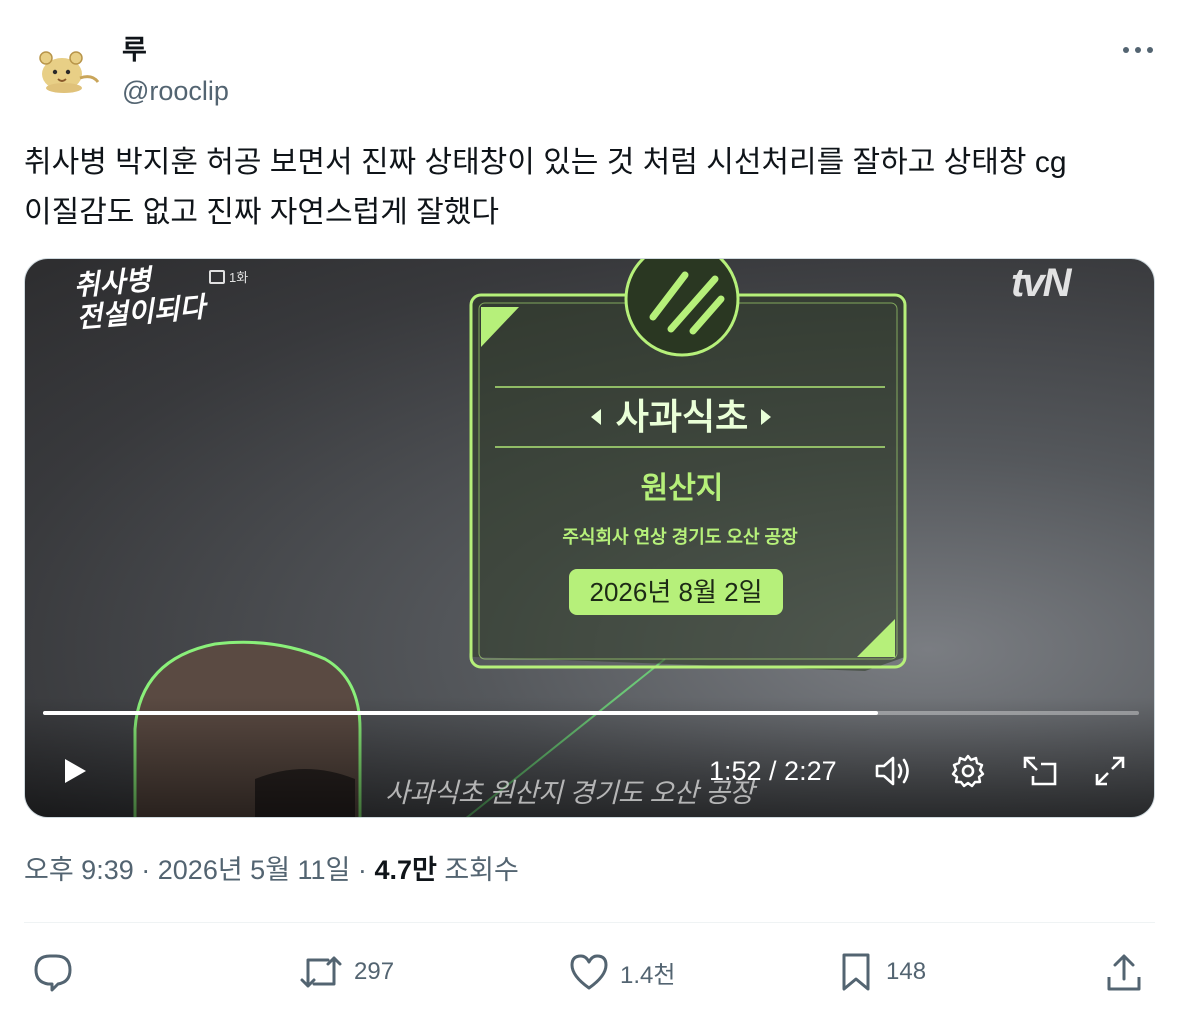 The width and height of the screenshot is (1178, 1032). What do you see at coordinates (682, 488) in the screenshot?
I see `status-window-section: 원산지` at bounding box center [682, 488].